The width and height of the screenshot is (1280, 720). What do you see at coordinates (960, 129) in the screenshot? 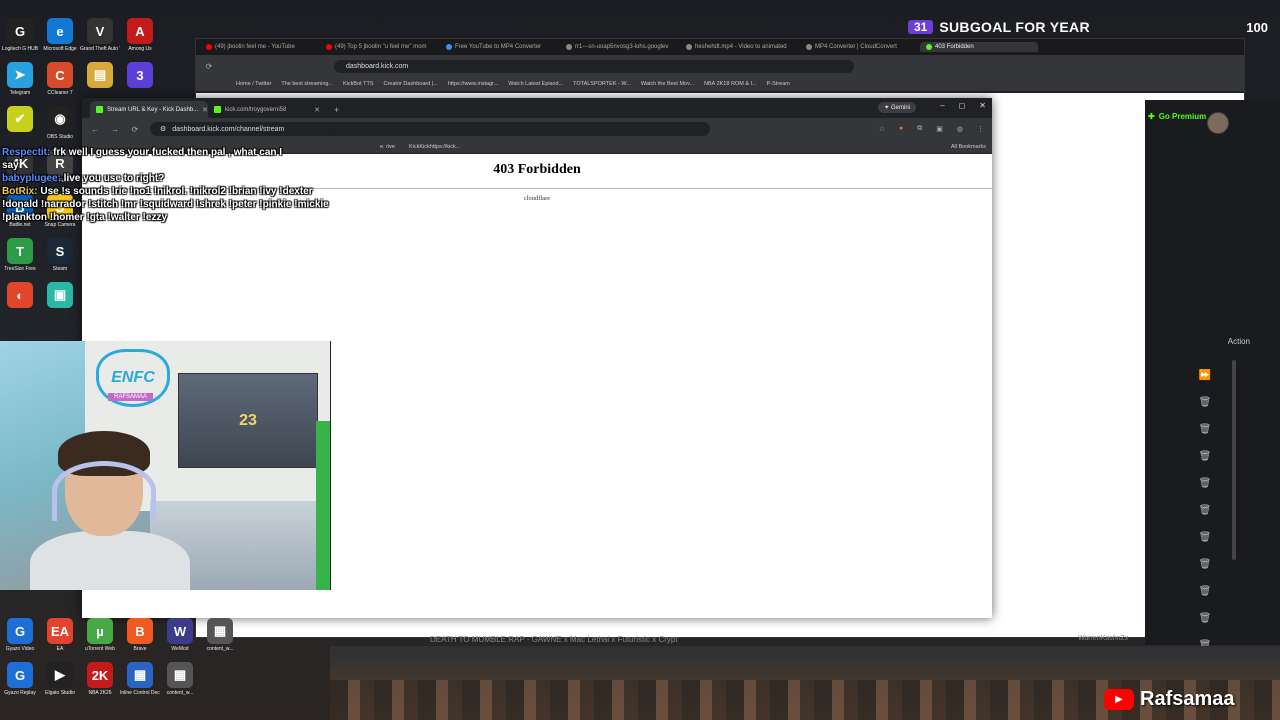
I see `profile-icon: ◍` at bounding box center [960, 129].